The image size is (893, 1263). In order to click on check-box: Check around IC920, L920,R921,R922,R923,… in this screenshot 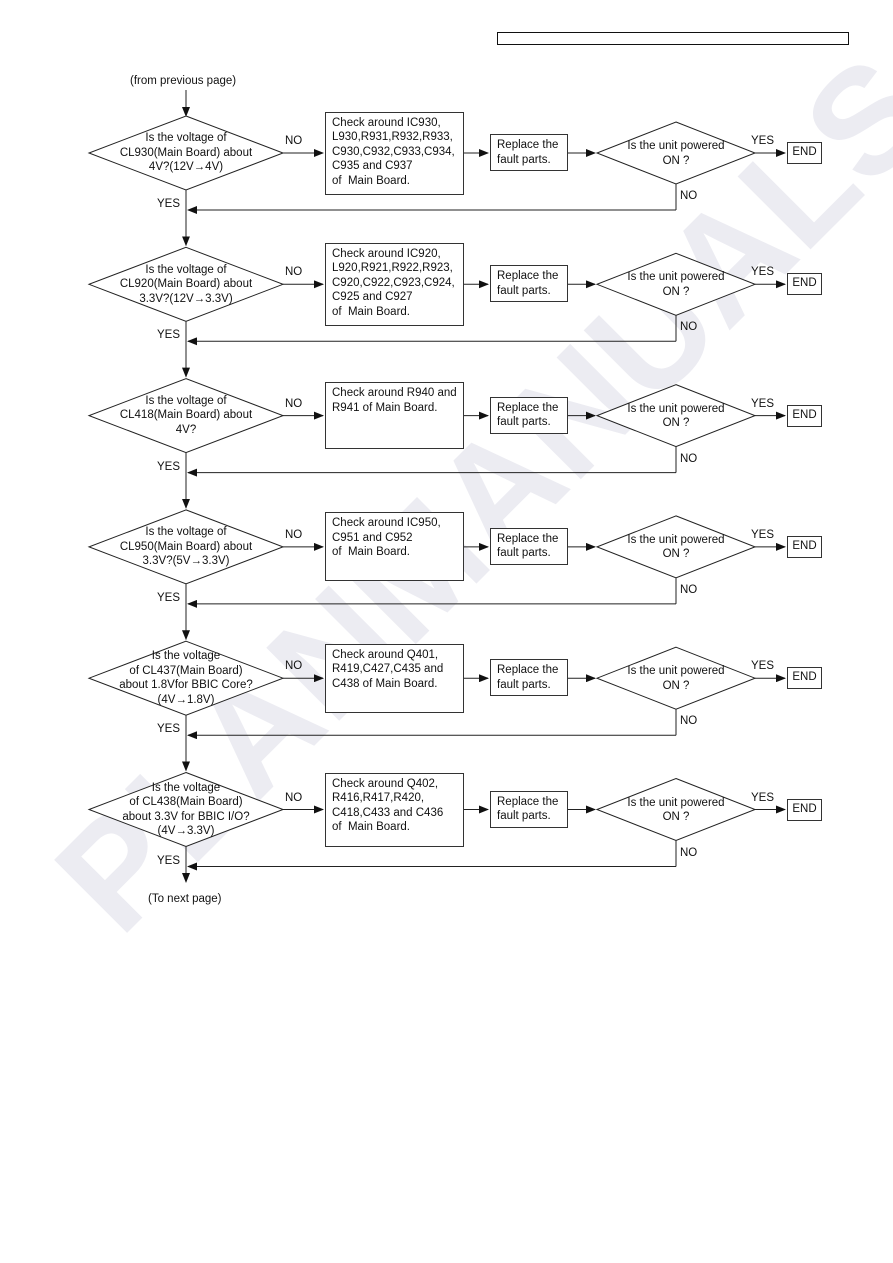, I will do `click(394, 284)`.